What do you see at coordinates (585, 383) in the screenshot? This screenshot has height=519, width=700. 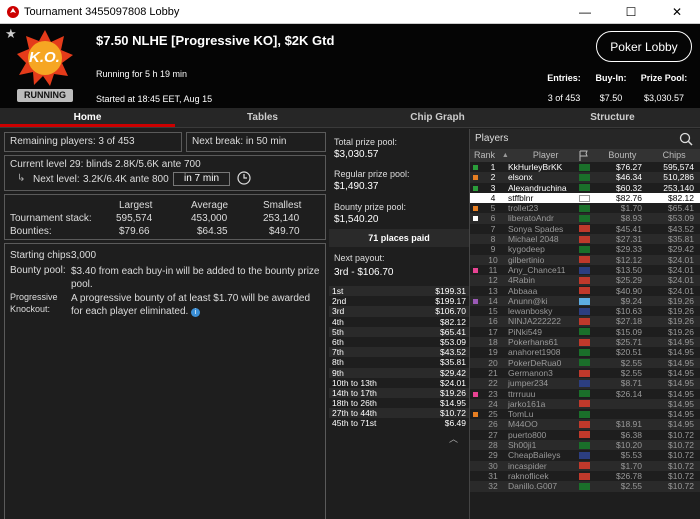 I see `player-row: 22 jumper234 $8.71 $14.95` at bounding box center [585, 383].